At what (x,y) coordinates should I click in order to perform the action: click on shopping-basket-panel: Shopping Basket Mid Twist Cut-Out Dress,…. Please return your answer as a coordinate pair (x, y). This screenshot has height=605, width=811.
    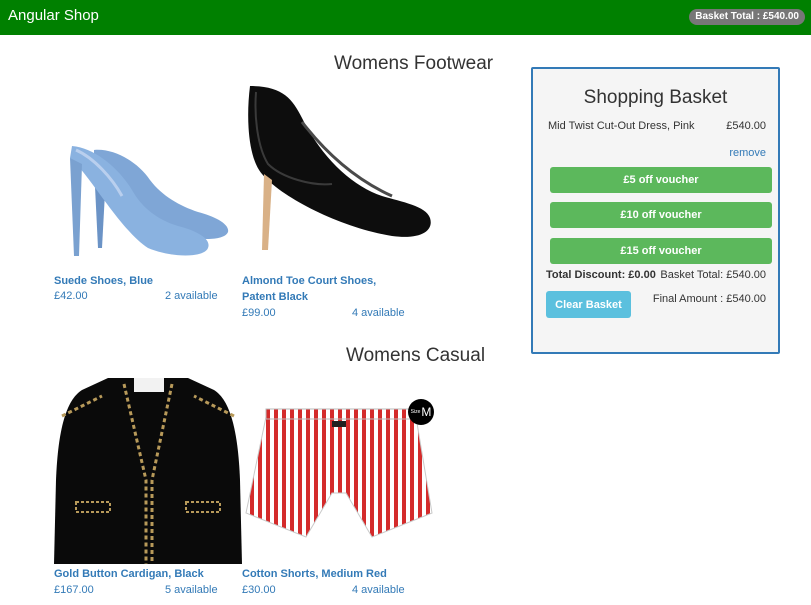
    Looking at the image, I should click on (655, 210).